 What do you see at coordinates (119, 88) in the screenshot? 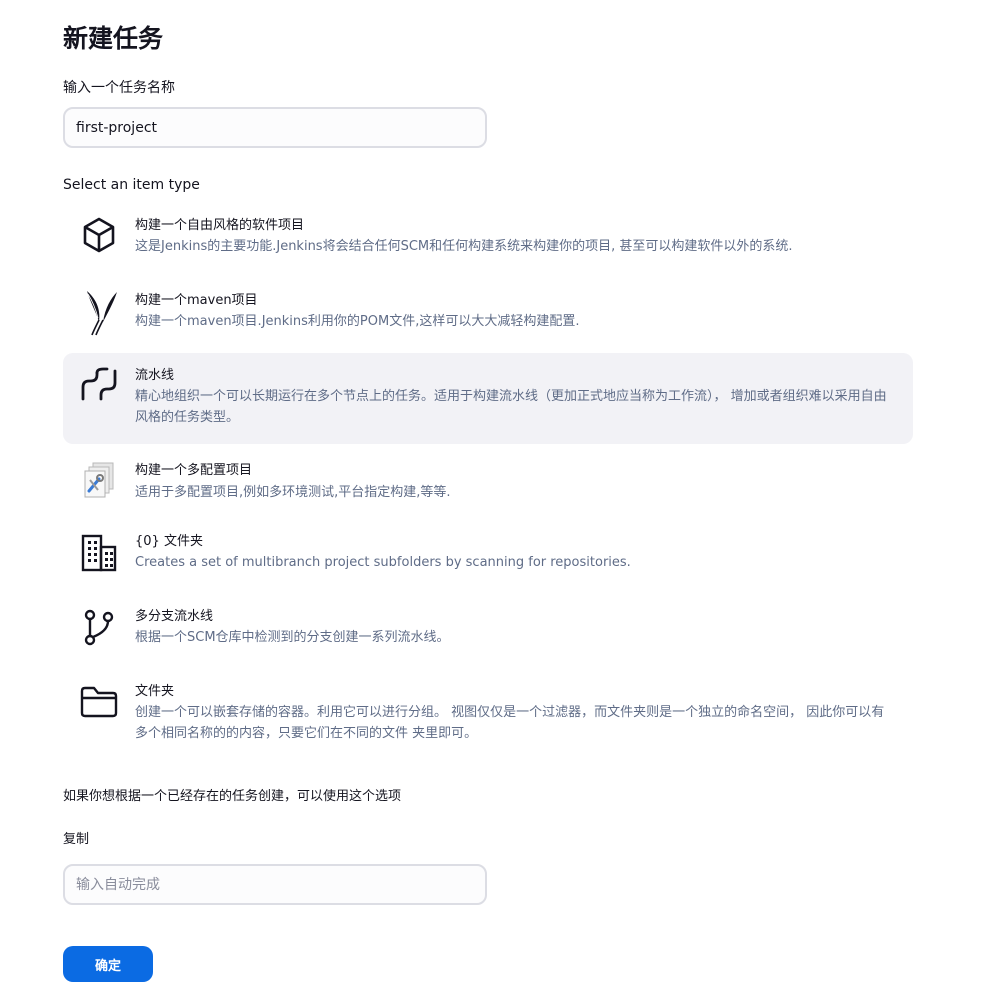
I see `item-name-label: 输入一个任务名称` at bounding box center [119, 88].